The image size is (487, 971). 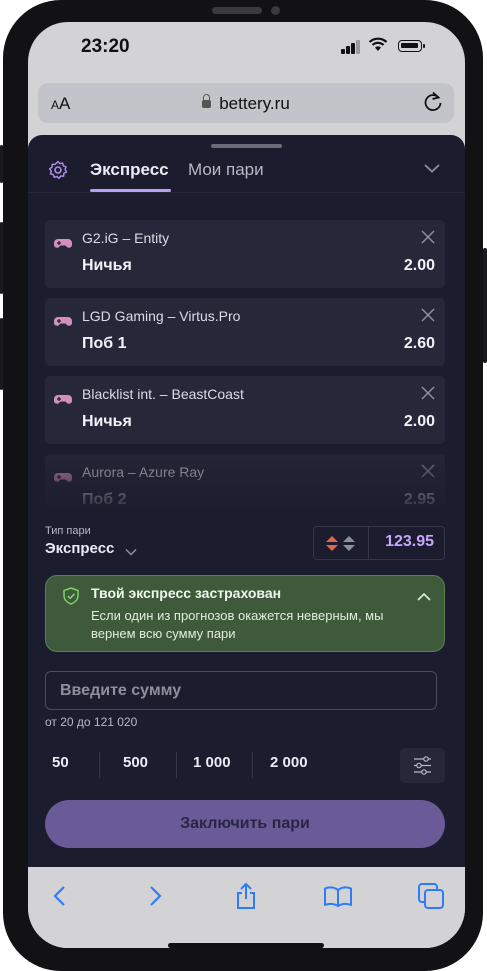 I want to click on betslip-tabs: Экспресс Мои пари, so click(x=246, y=175).